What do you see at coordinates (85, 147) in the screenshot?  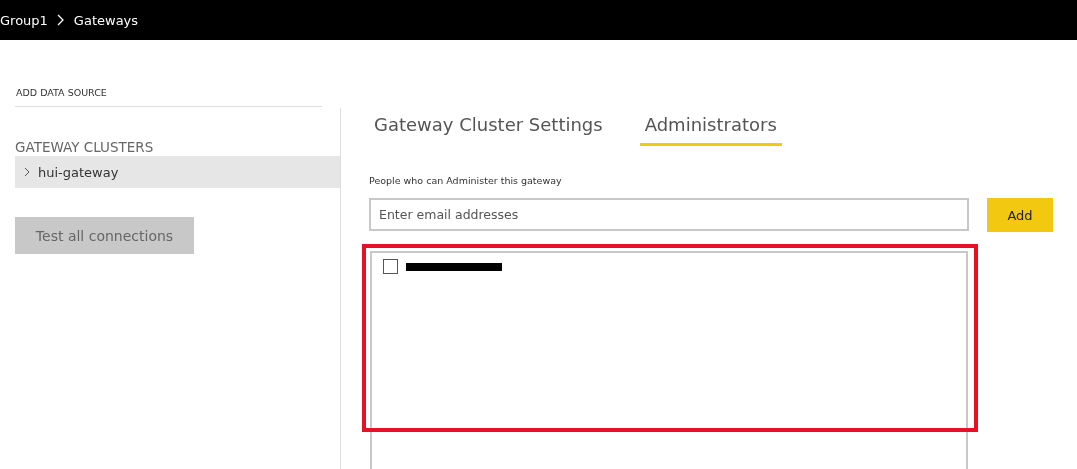 I see `section-heading: GATEWAY CLUSTERS` at bounding box center [85, 147].